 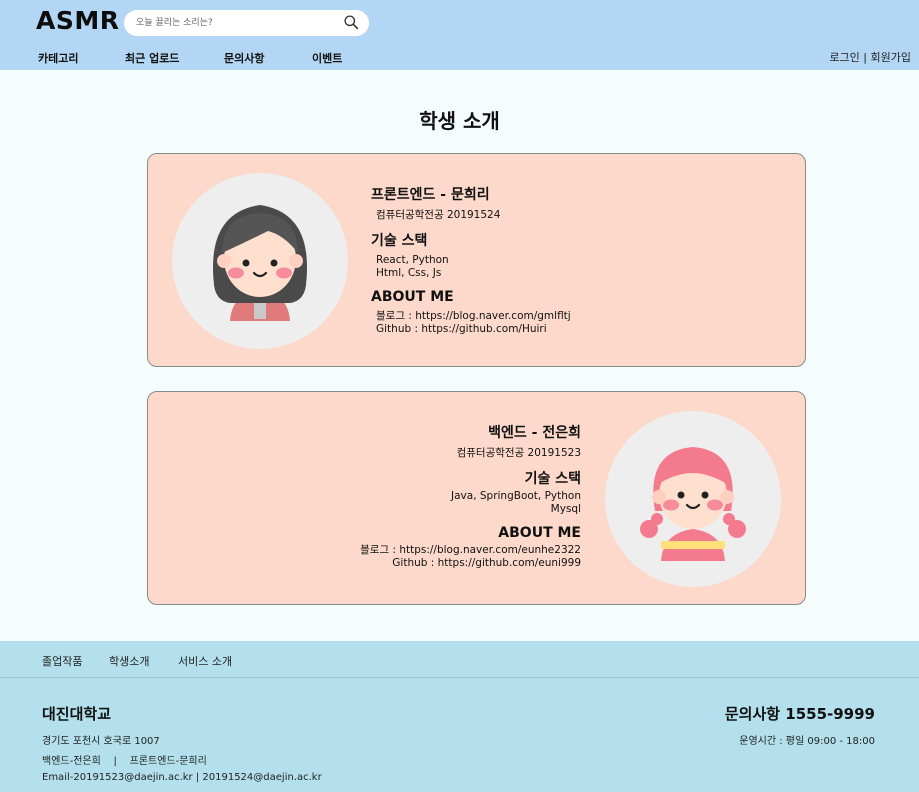 I want to click on footer-members: 백엔드-전은희 | 프론트엔드-문희리, so click(x=124, y=761).